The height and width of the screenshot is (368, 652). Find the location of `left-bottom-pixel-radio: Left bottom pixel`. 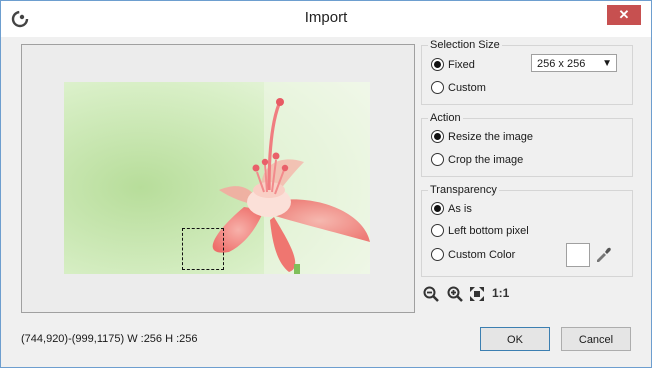

left-bottom-pixel-radio: Left bottom pixel is located at coordinates (480, 231).